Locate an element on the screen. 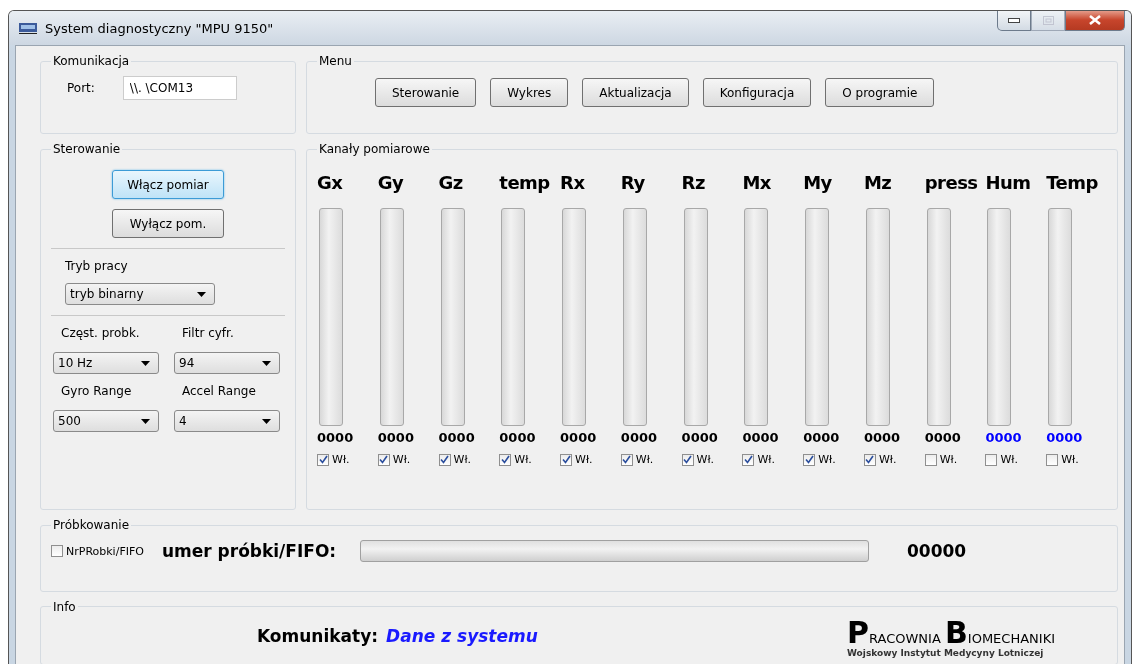 The width and height of the screenshot is (1135, 664). measurement-button: Włącz pomiar is located at coordinates (168, 184).